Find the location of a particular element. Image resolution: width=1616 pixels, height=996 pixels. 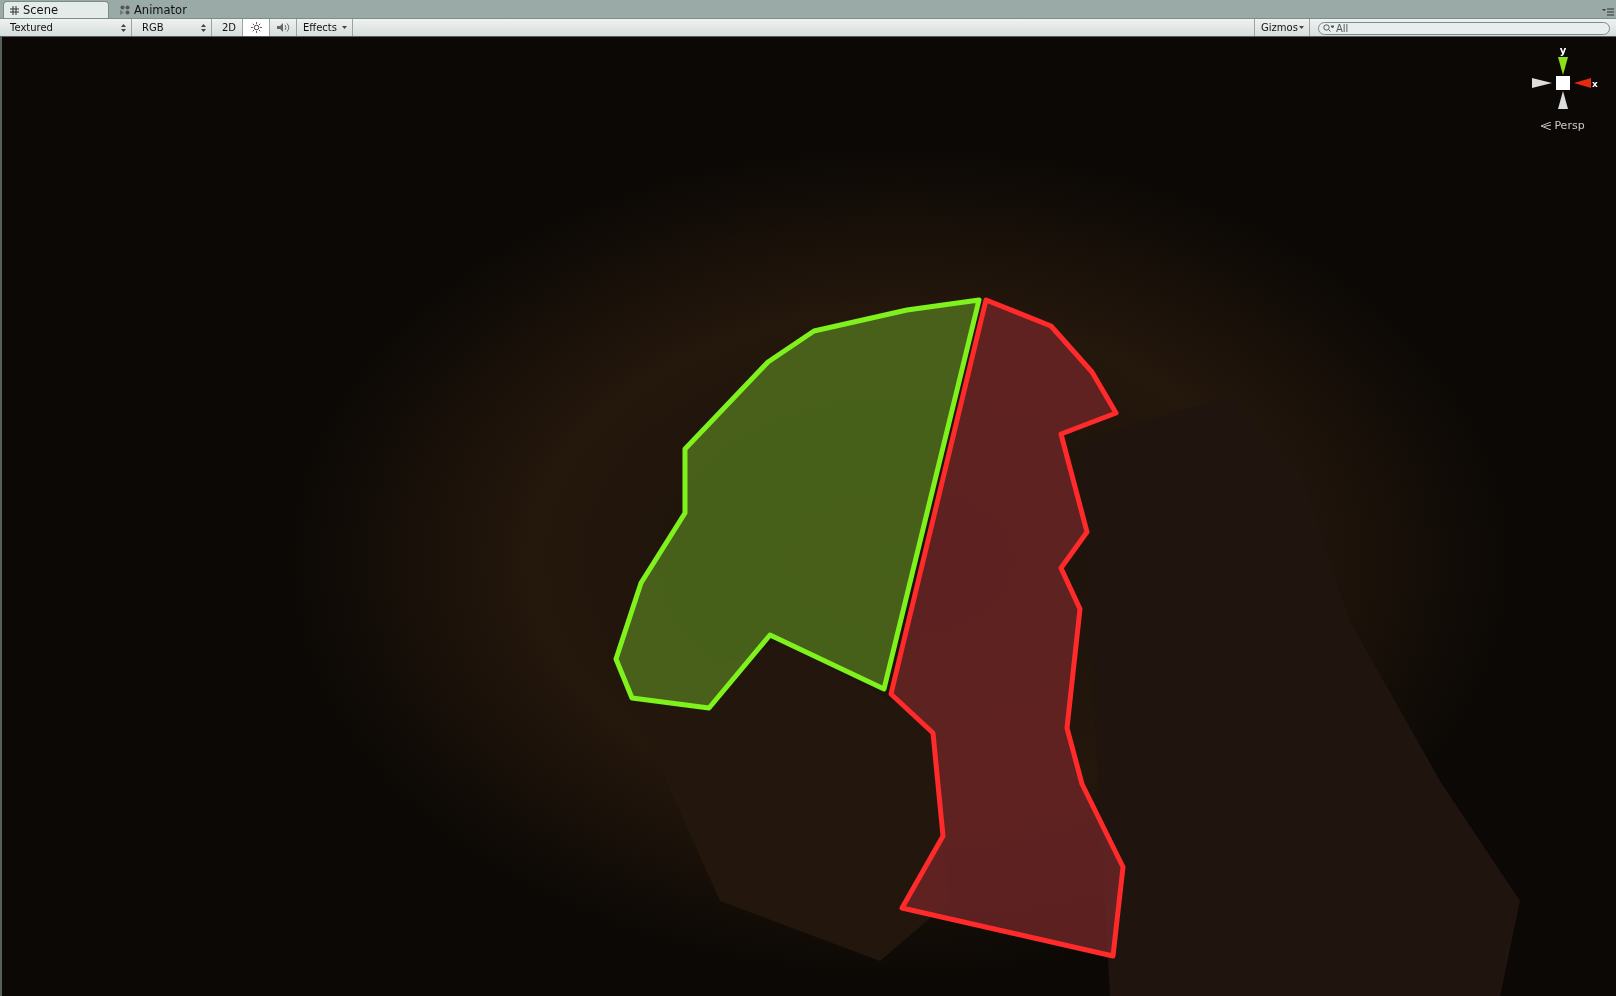

search-field: All is located at coordinates (1464, 28).